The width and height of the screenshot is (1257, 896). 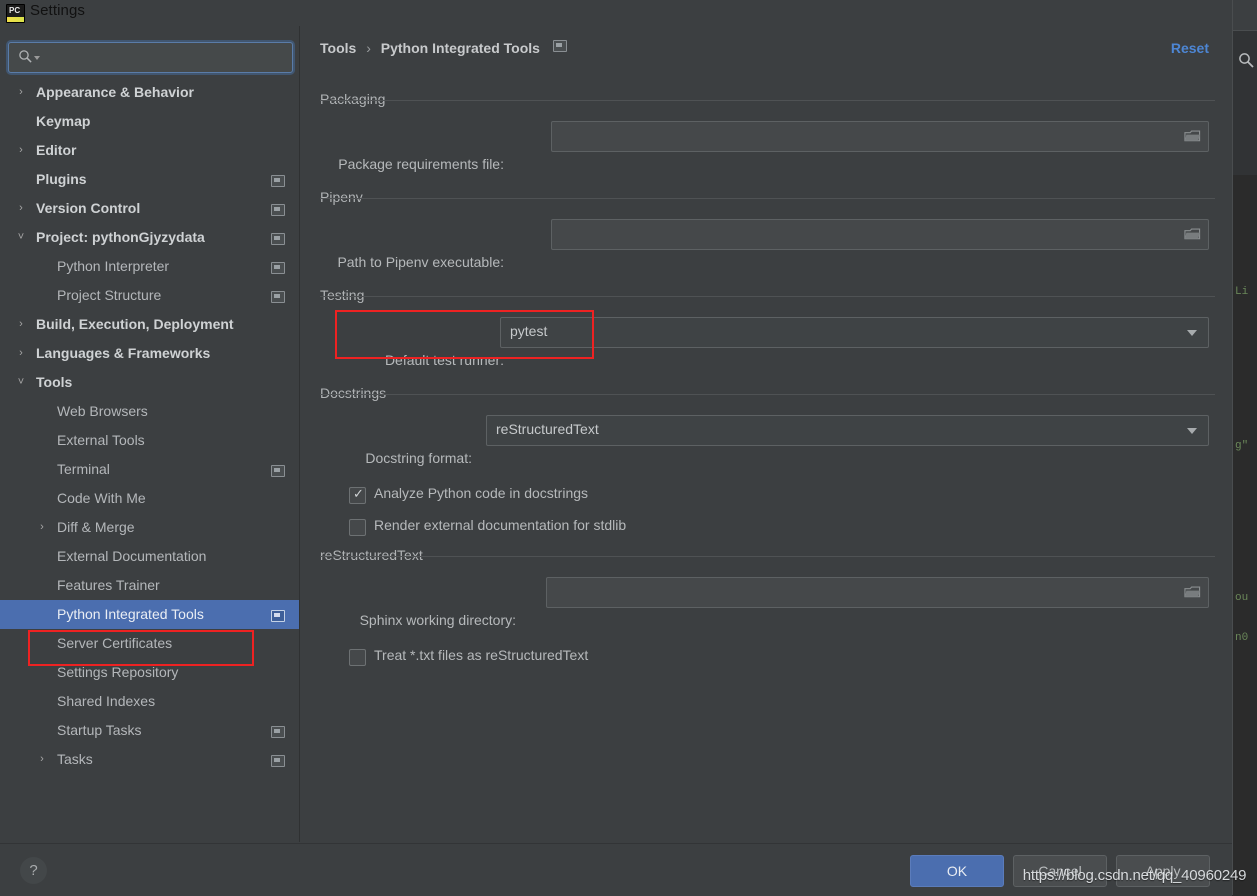 What do you see at coordinates (149, 556) in the screenshot?
I see `sidebar-item-external-documentation: External Documentation` at bounding box center [149, 556].